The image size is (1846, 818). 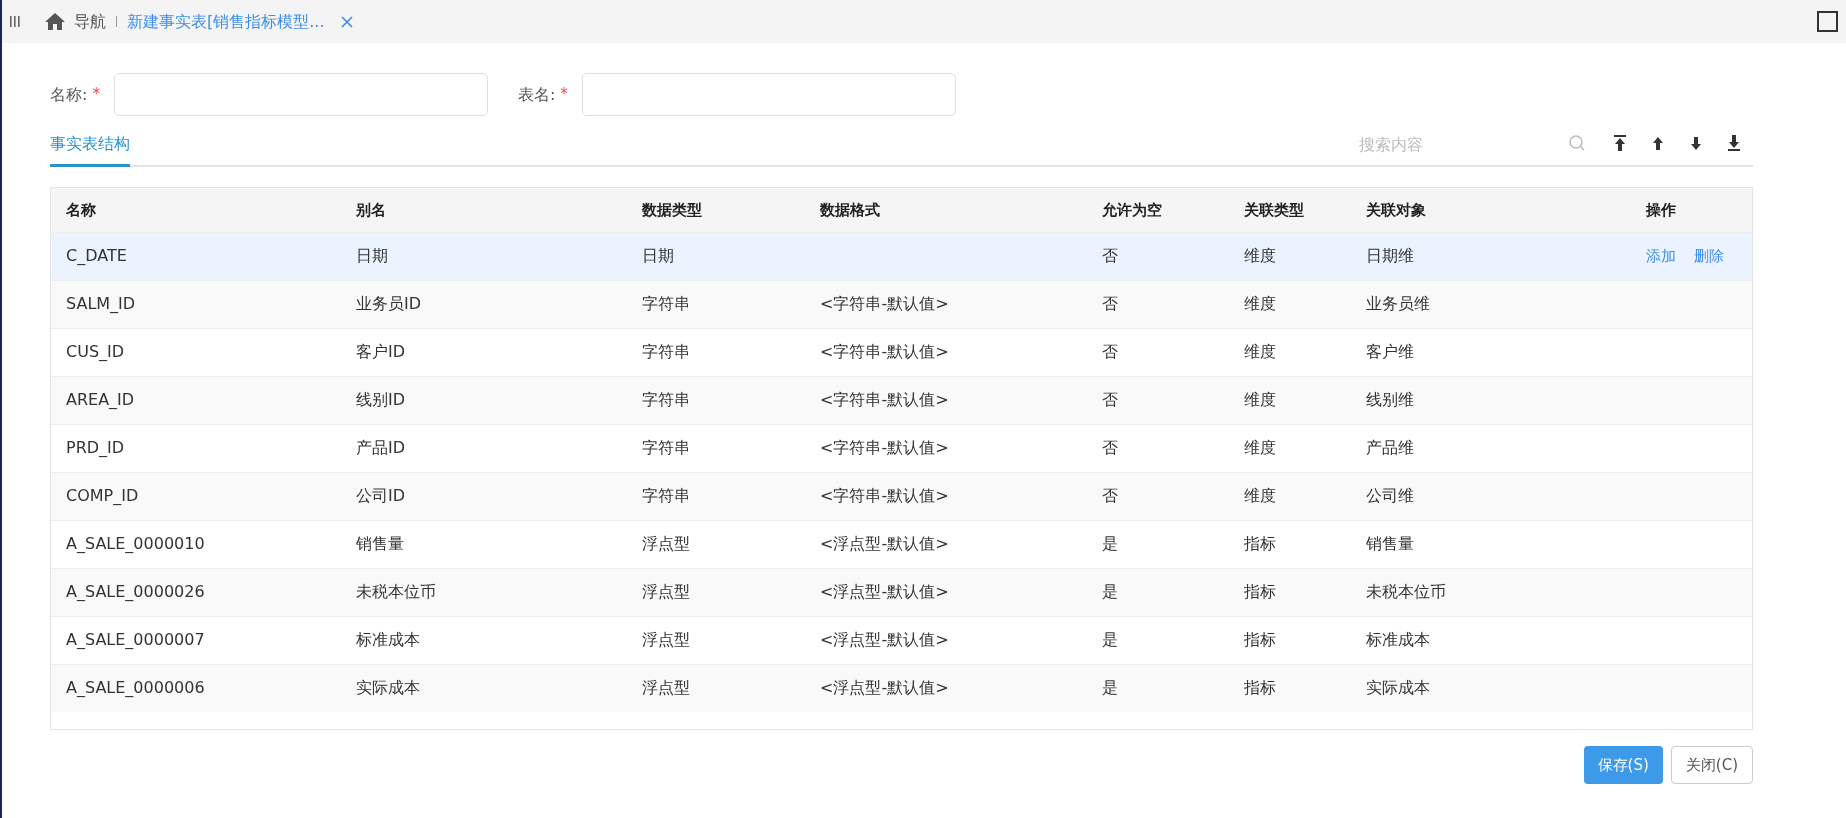 I want to click on table-cell: 公司维, so click(x=1491, y=496).